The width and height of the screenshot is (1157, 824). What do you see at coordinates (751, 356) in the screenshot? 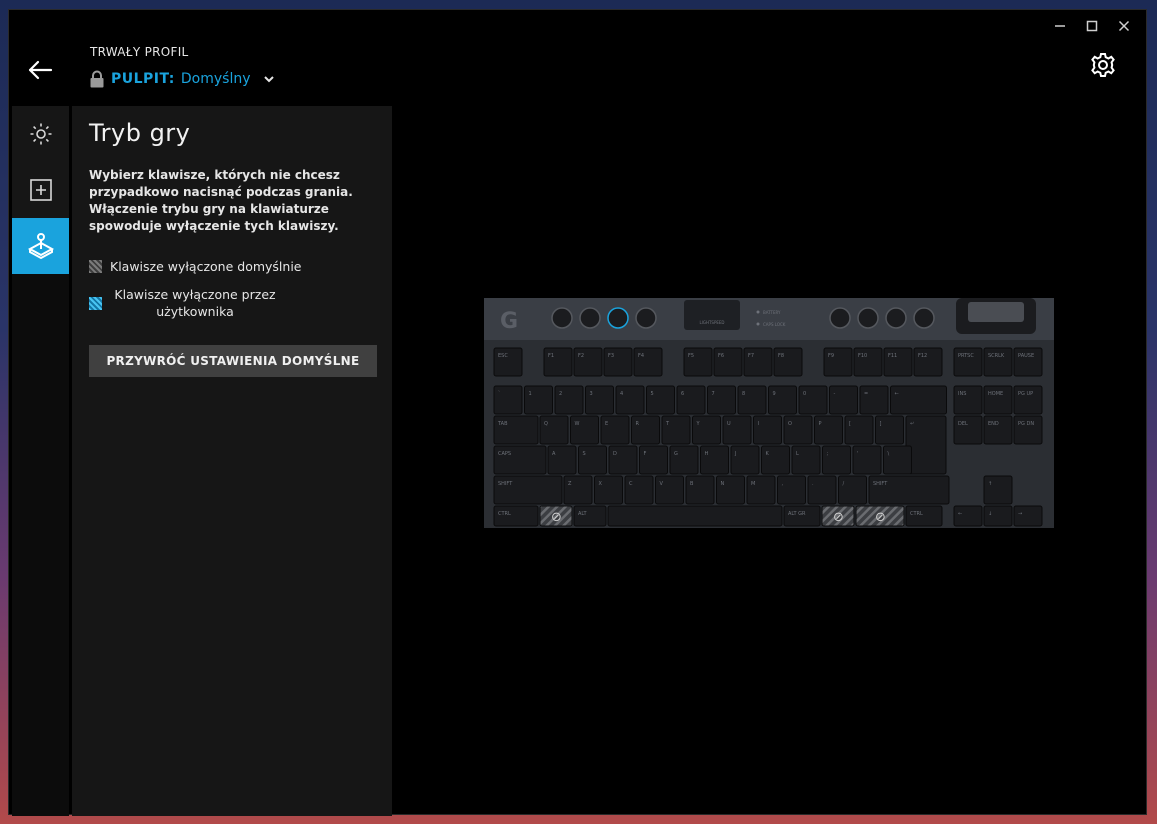
I see `keyboard-key-label: F7` at bounding box center [751, 356].